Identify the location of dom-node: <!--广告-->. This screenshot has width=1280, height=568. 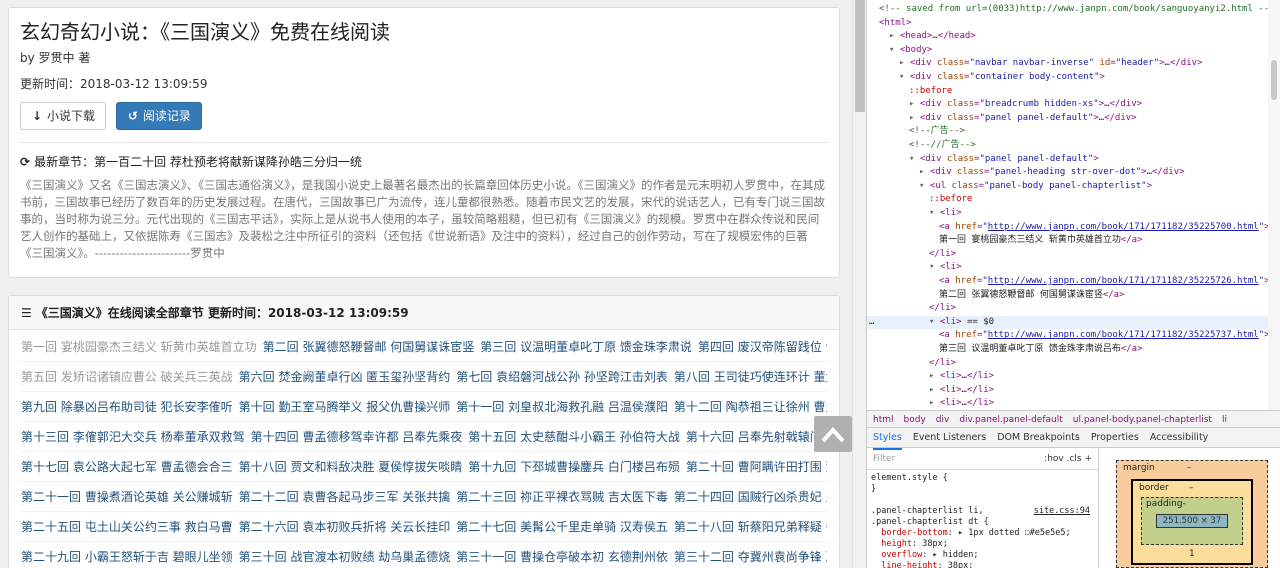
(1094, 131).